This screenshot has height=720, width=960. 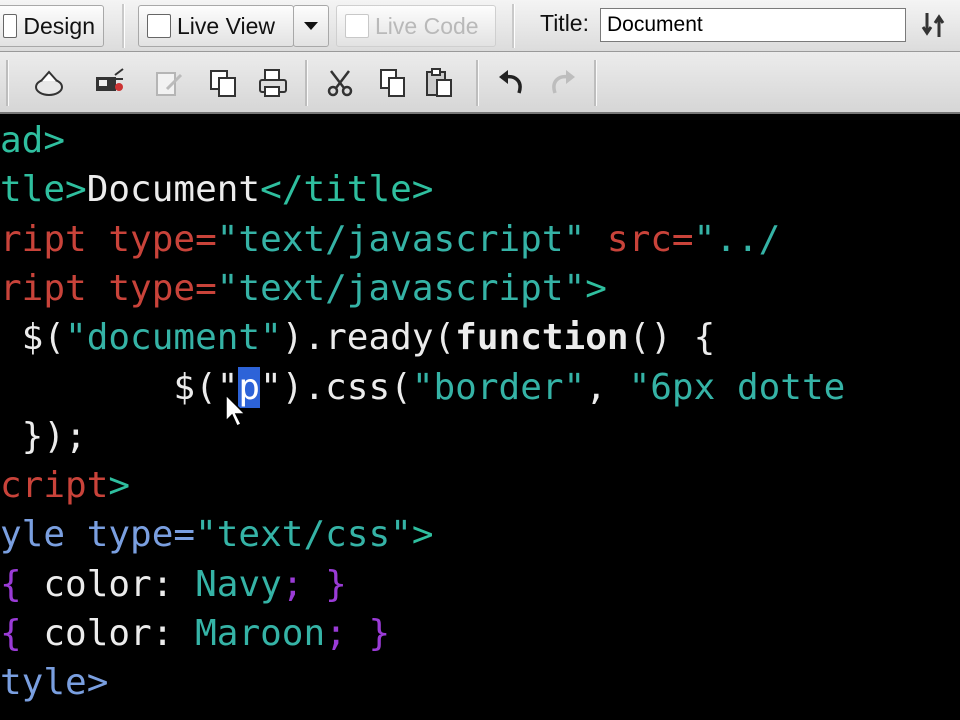 I want to click on code-line: cript>, so click(x=65, y=485).